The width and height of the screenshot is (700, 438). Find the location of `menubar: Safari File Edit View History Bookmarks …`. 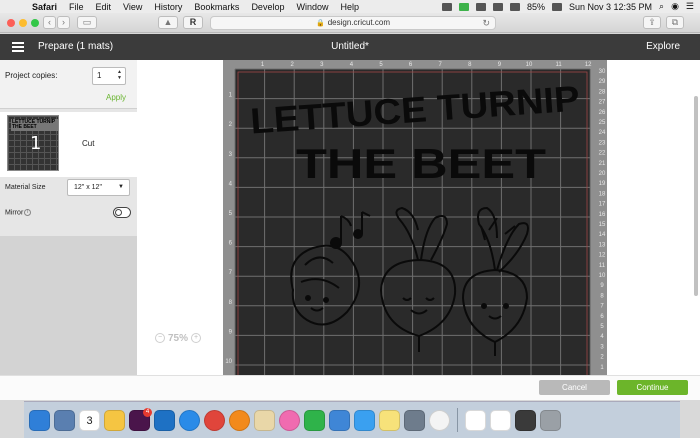

menubar: Safari File Edit View History Bookmarks … is located at coordinates (350, 6).